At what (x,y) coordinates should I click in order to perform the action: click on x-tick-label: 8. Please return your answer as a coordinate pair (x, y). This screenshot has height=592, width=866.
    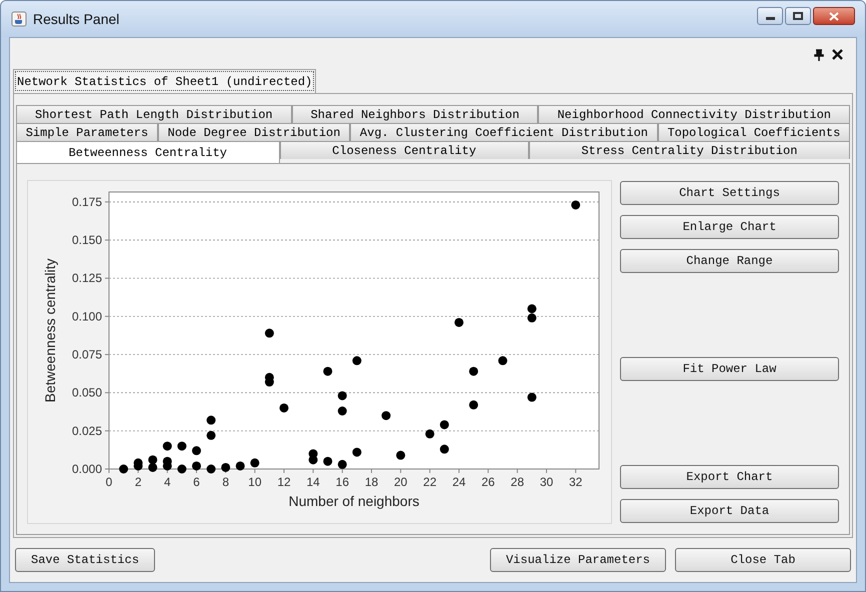
    Looking at the image, I should click on (225, 482).